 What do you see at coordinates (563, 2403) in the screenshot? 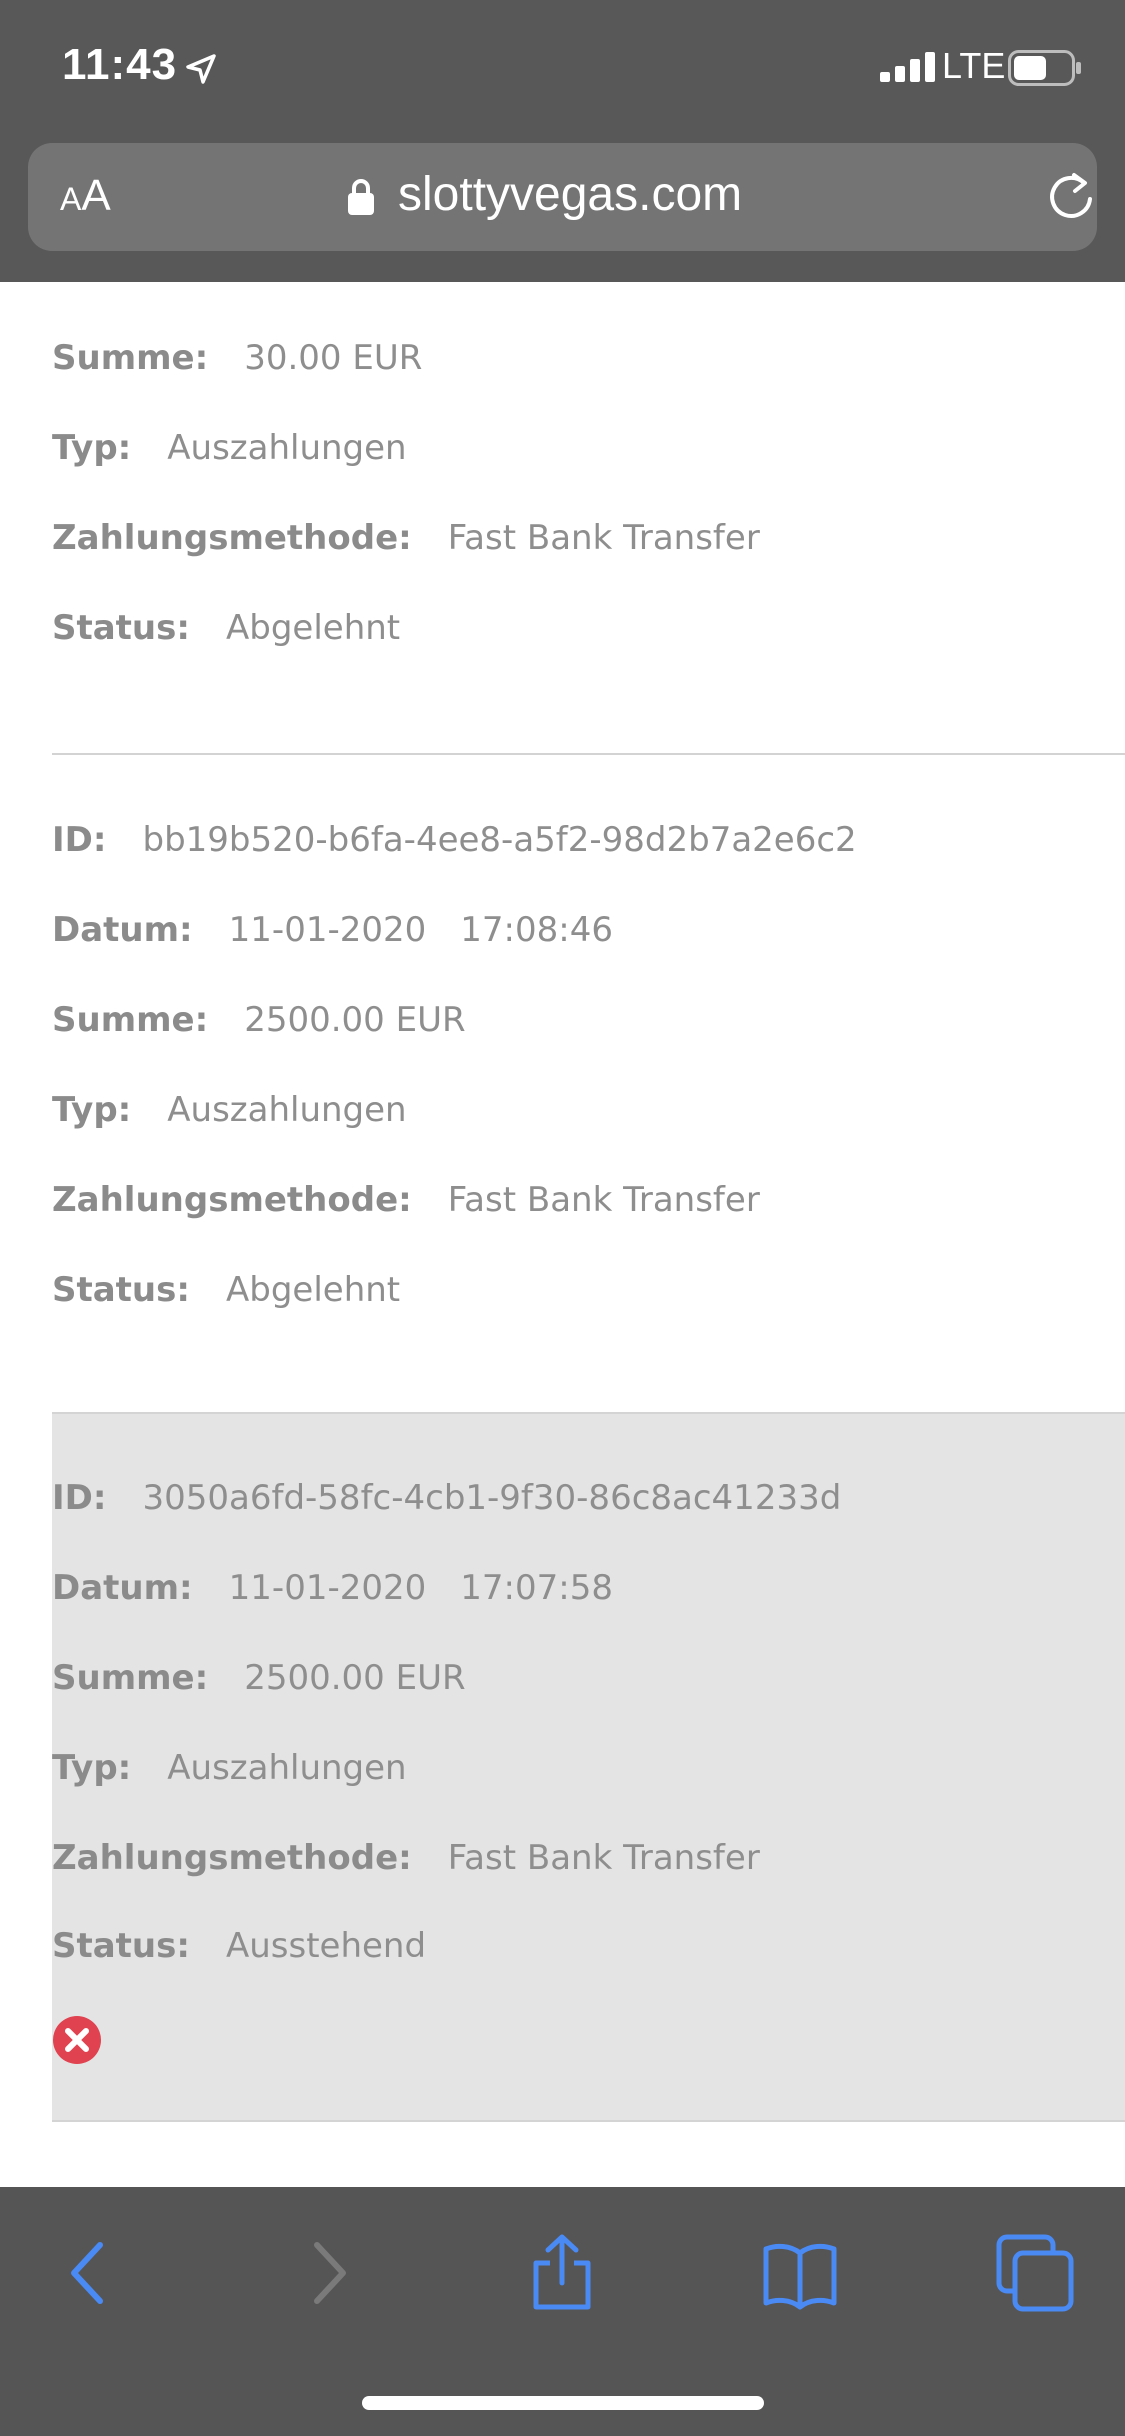
I see `home-indicator` at bounding box center [563, 2403].